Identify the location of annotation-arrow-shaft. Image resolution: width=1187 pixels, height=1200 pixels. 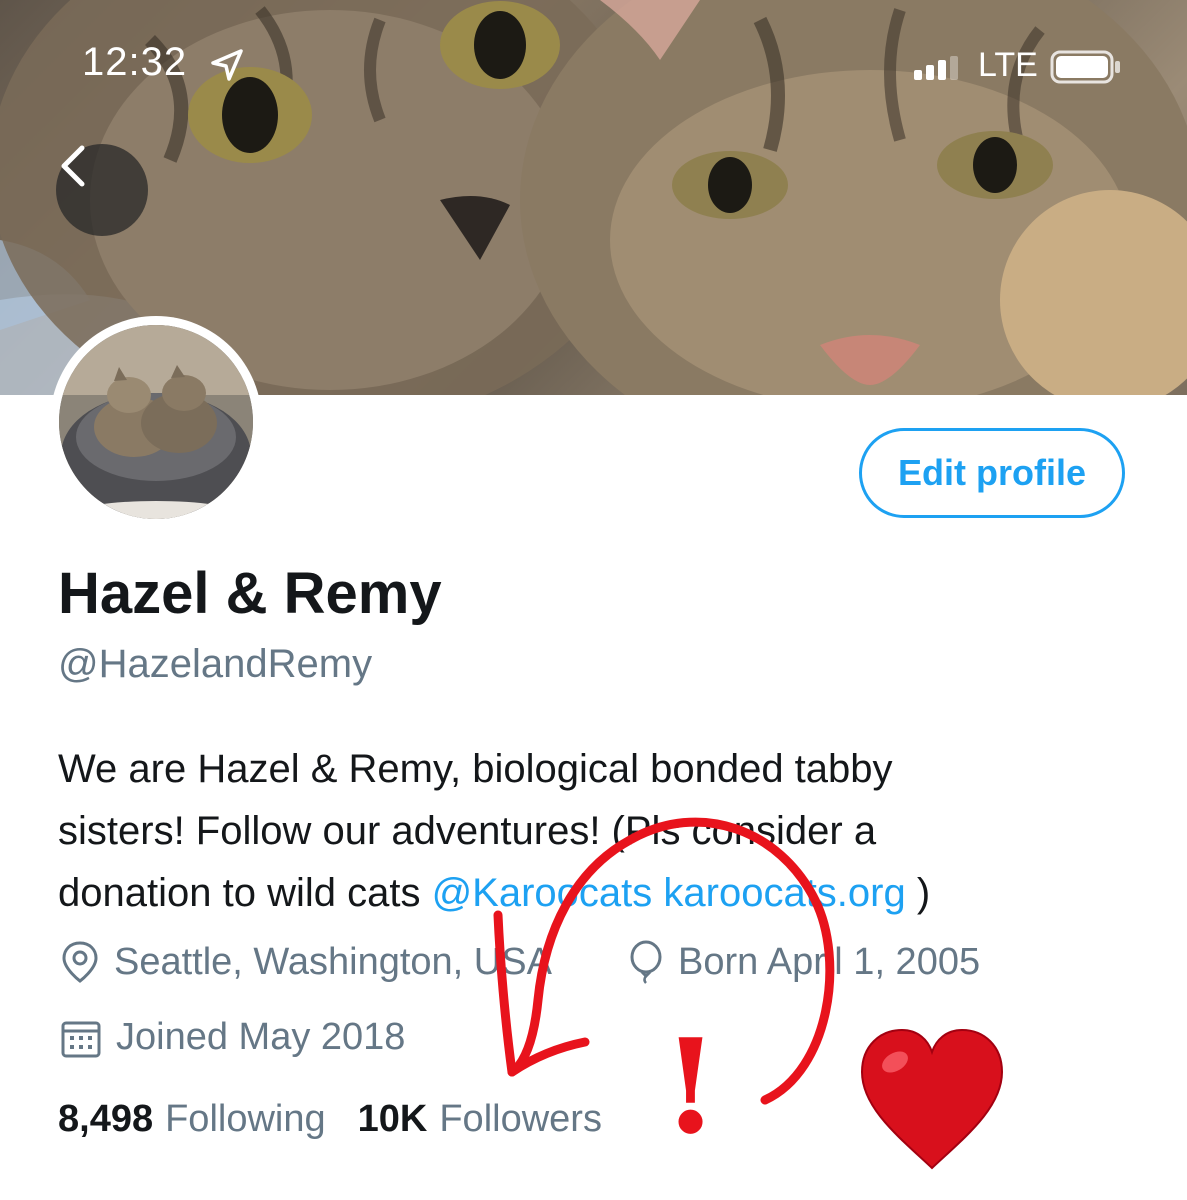
(505, 993).